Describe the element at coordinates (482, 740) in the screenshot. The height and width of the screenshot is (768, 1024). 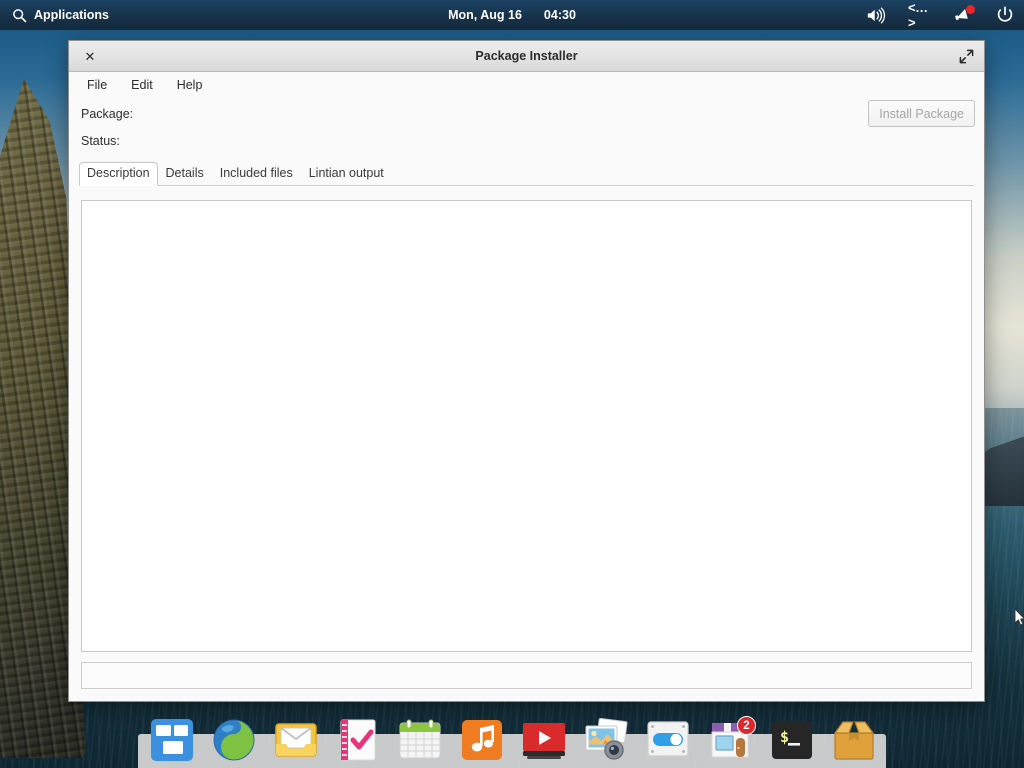
I see `dock-item-music` at that location.